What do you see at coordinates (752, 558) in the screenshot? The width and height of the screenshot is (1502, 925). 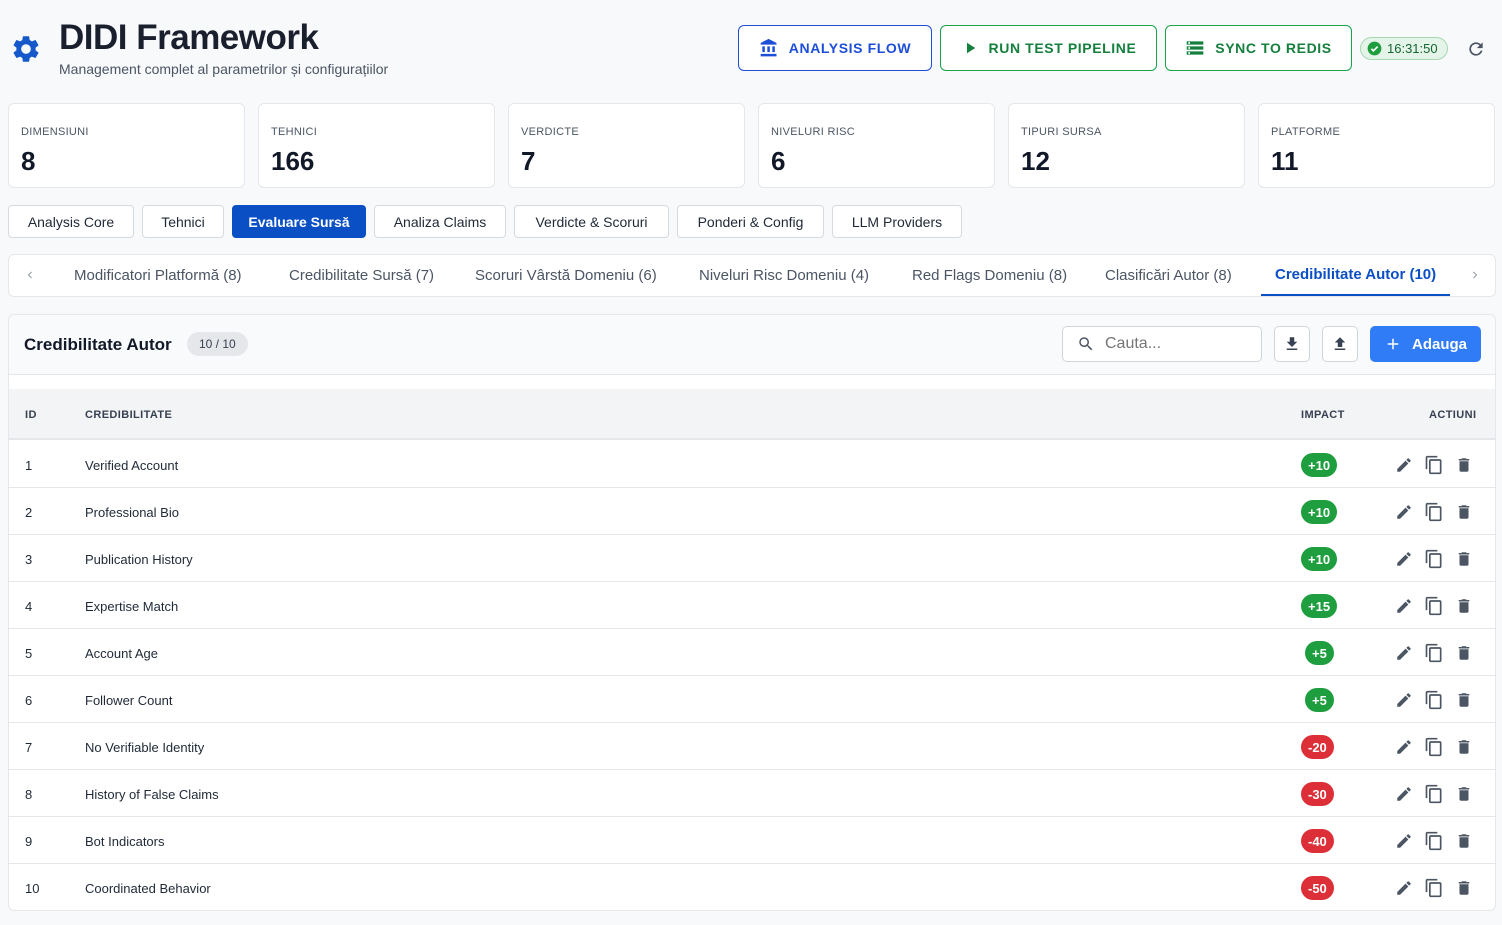 I see `table-row: 3 Publication History +10` at bounding box center [752, 558].